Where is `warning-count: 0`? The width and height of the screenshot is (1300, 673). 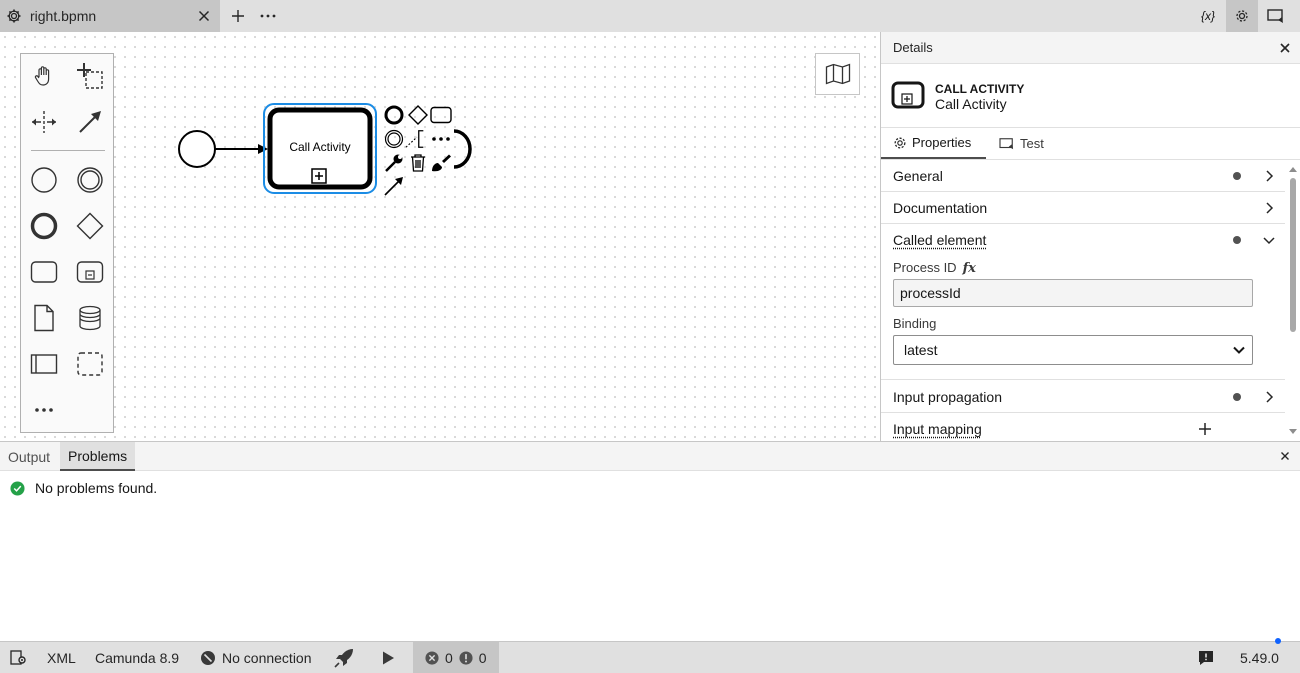
warning-count: 0 is located at coordinates (482, 657).